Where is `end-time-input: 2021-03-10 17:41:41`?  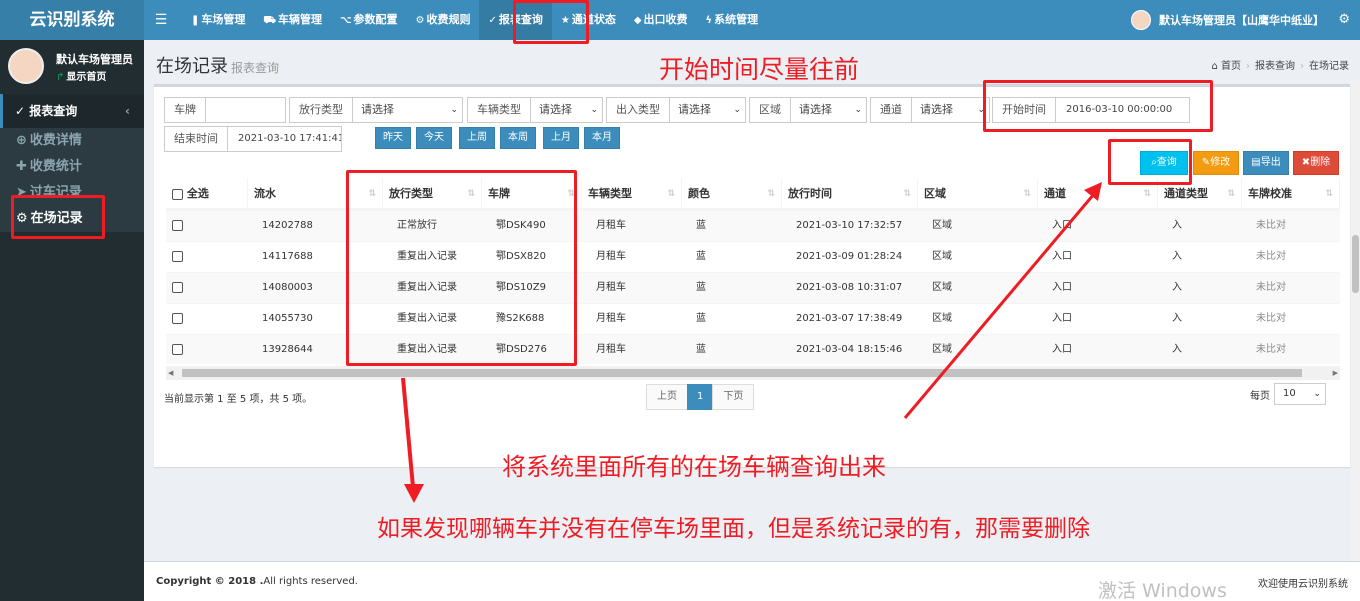
end-time-input: 2021-03-10 17:41:41 is located at coordinates (284, 139).